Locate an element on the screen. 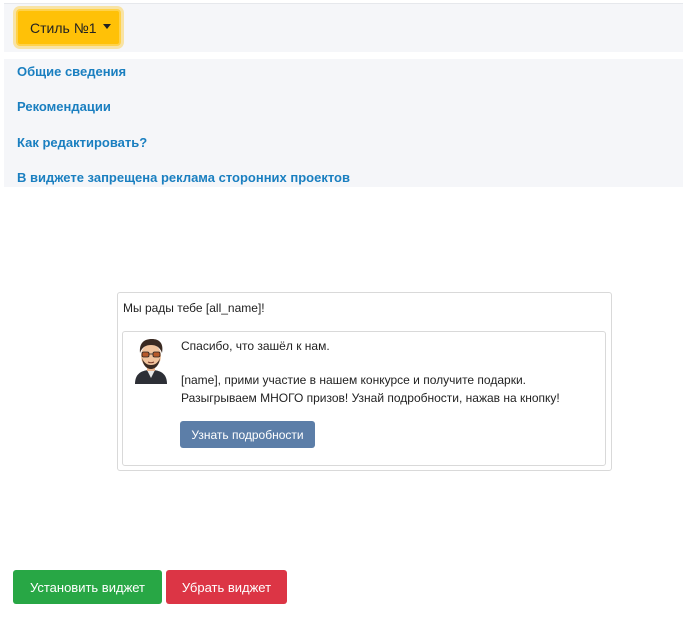 The width and height of the screenshot is (683, 621). learn-more-button: Узнать подробности is located at coordinates (247, 434).